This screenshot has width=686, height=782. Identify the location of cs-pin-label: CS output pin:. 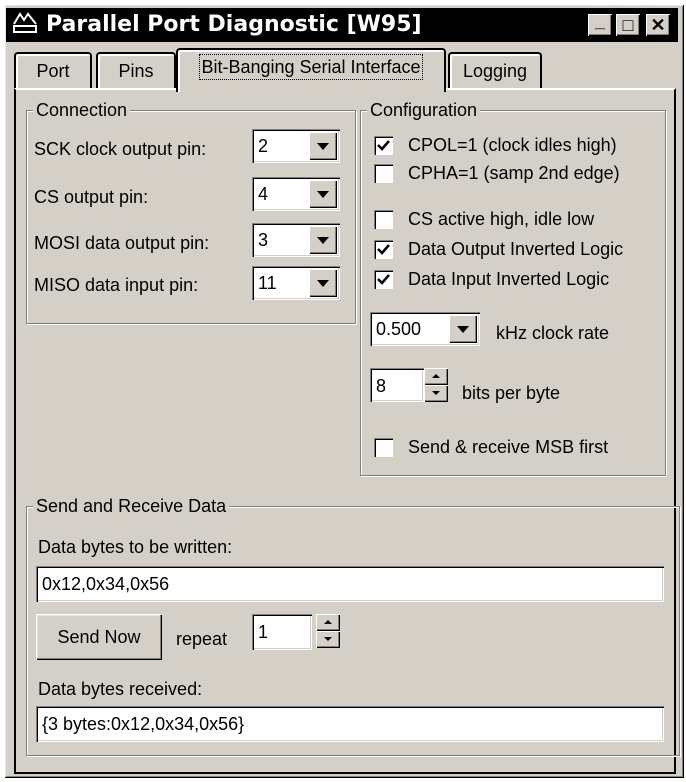
(91, 197).